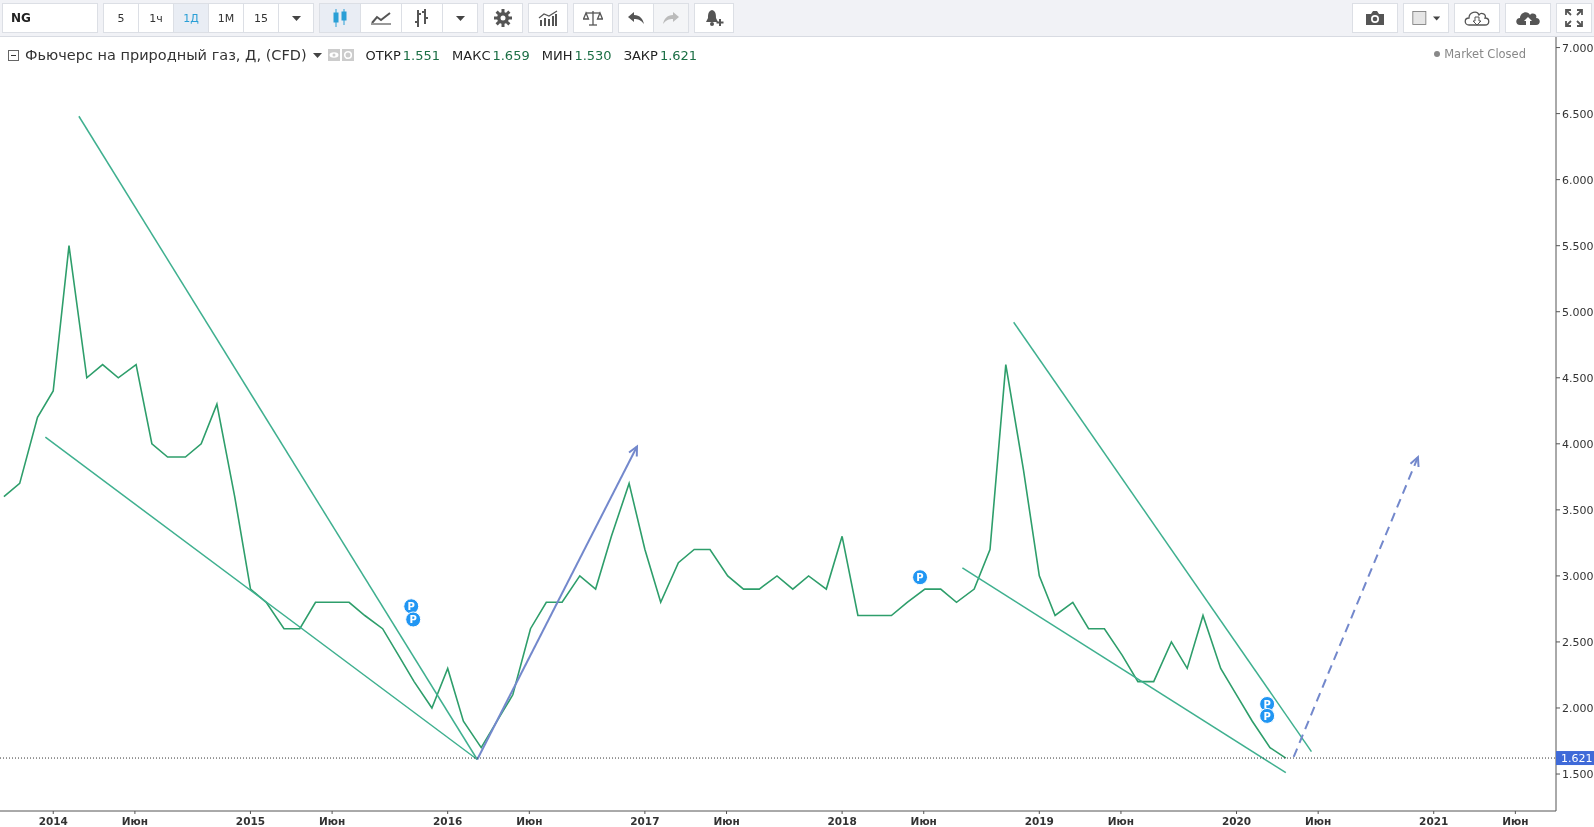 Image resolution: width=1594 pixels, height=827 pixels. Describe the element at coordinates (471, 55) in the screenshot. I see `ohlc-label: МАКС` at that location.